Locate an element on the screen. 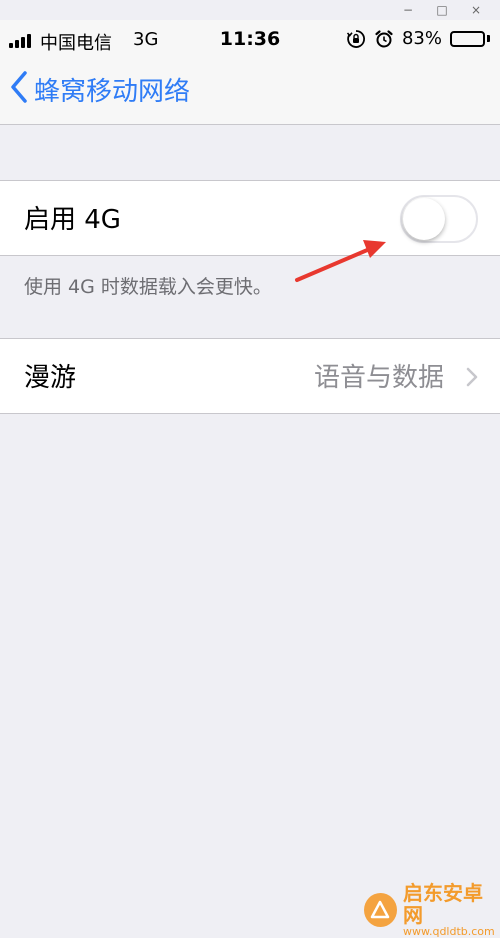 This screenshot has width=500, height=938. enable-4g-footnote: 使用 4G 时数据载入会更快。 is located at coordinates (148, 287).